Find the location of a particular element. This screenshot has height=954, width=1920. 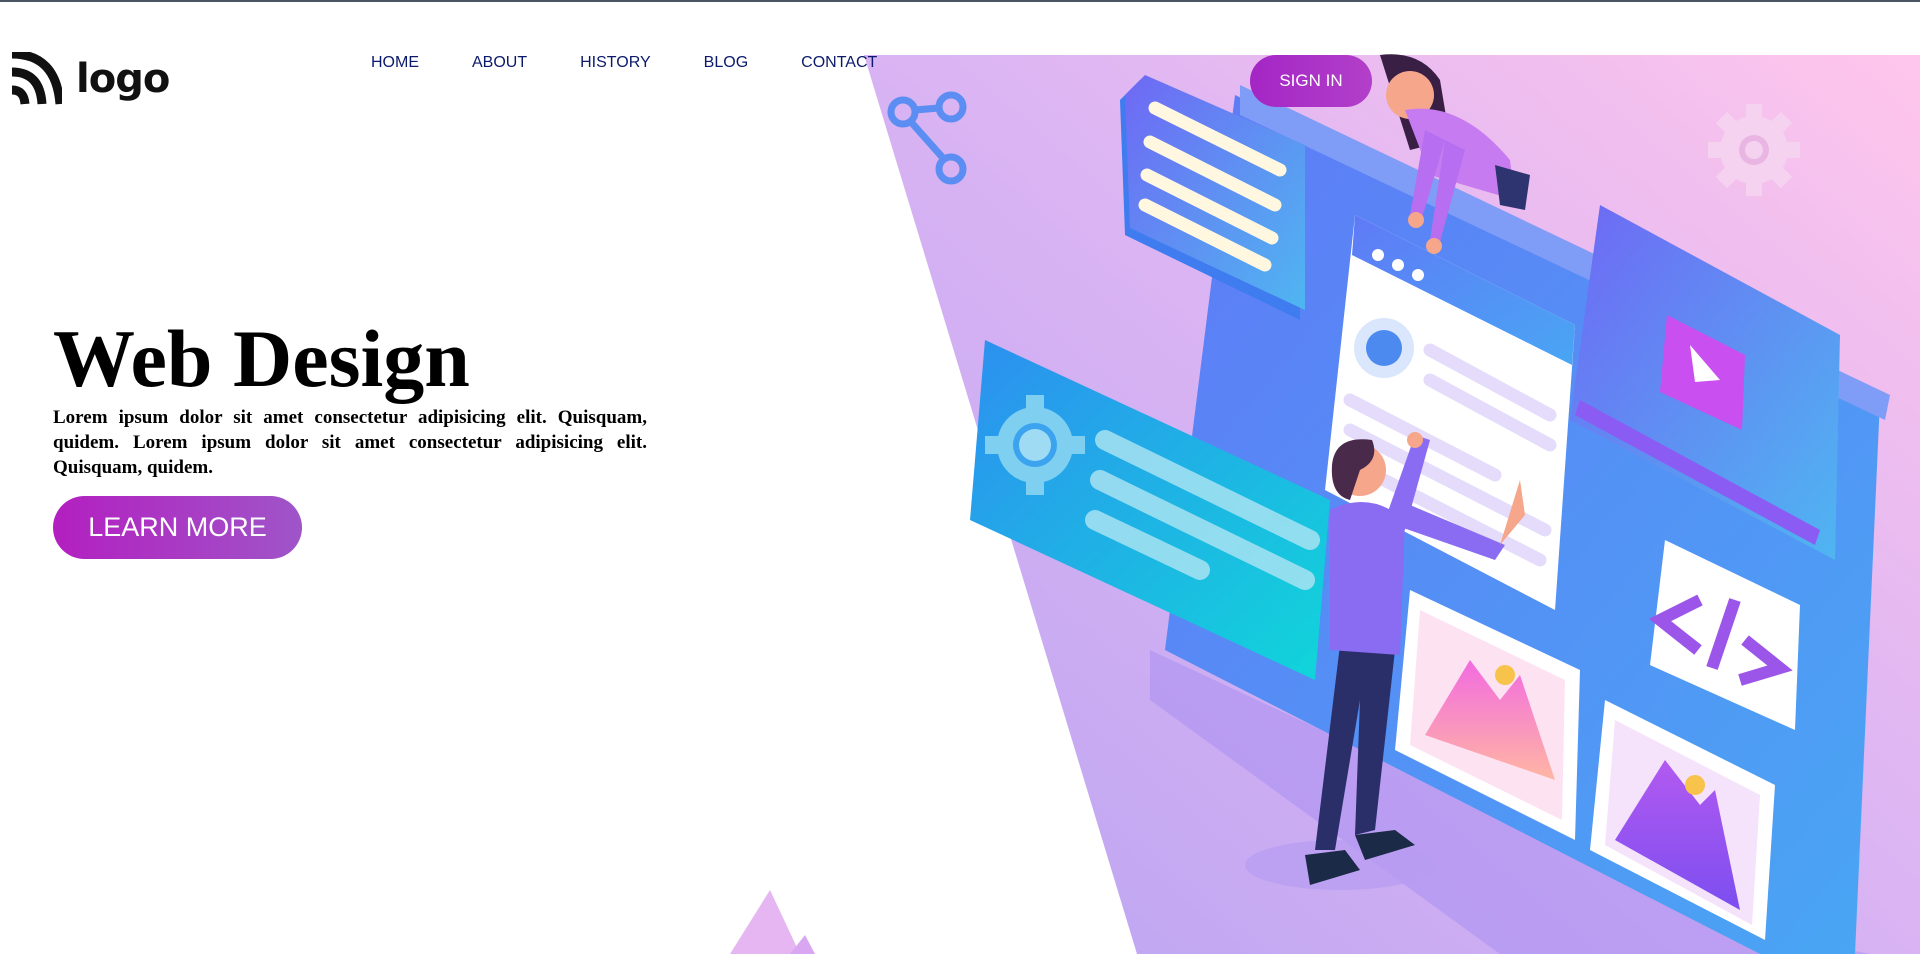

nav-home: HOME is located at coordinates (395, 63).